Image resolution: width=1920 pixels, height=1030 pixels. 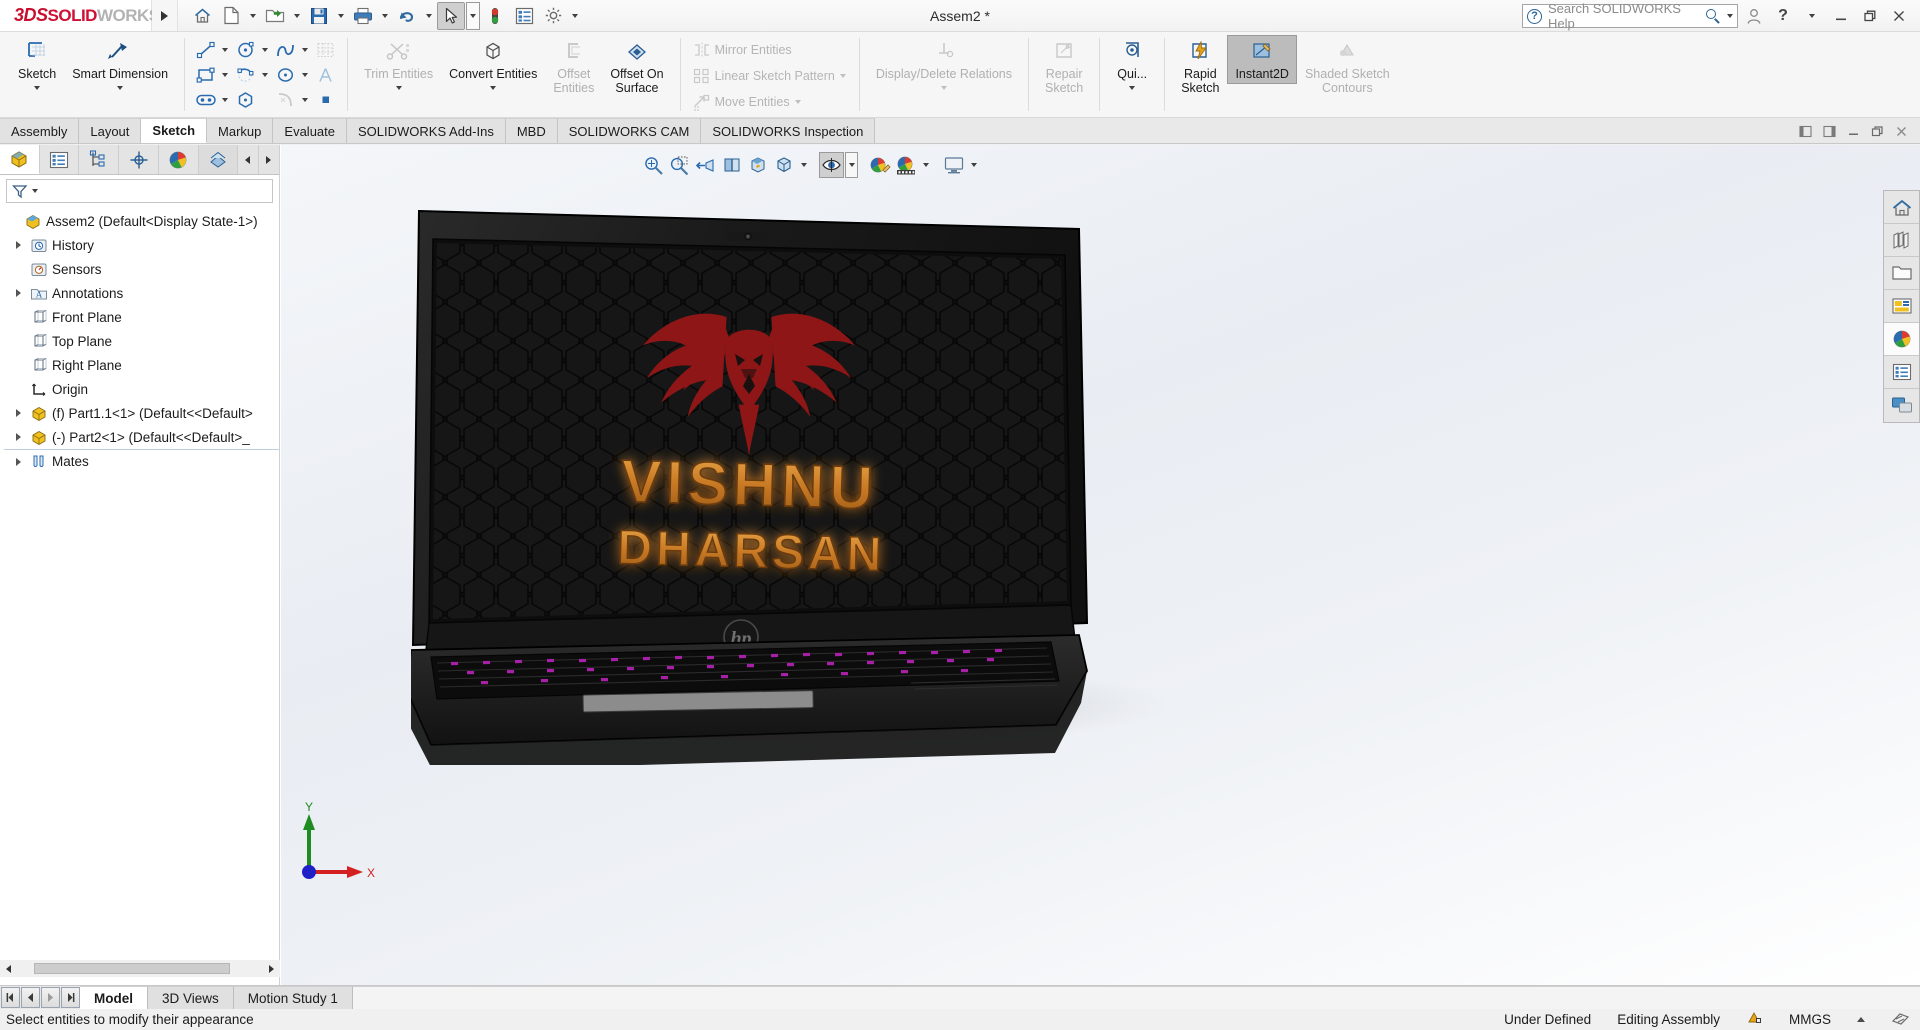 What do you see at coordinates (473, 15) in the screenshot?
I see `select-dropdown` at bounding box center [473, 15].